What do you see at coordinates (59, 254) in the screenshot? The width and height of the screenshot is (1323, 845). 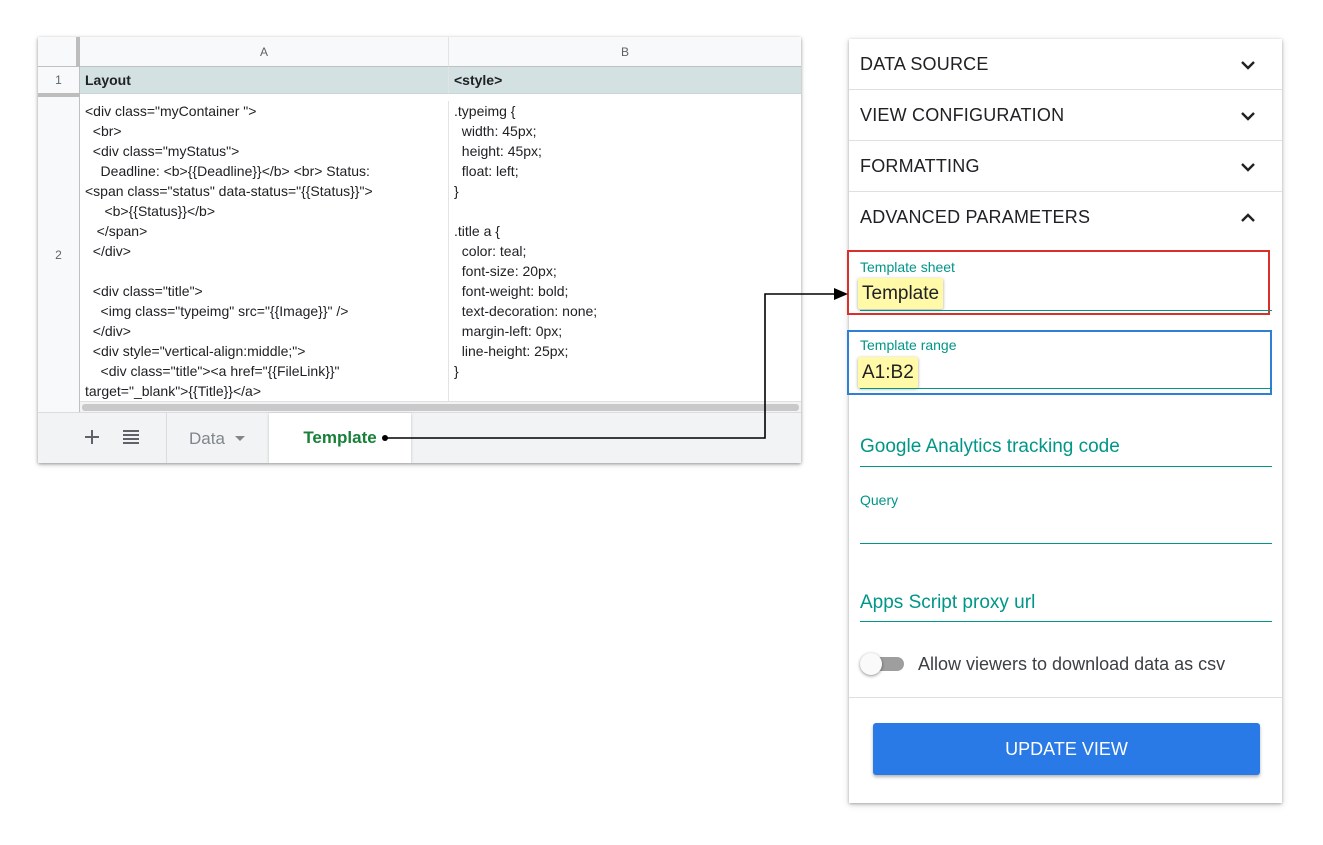 I see `row-header-2: 2` at bounding box center [59, 254].